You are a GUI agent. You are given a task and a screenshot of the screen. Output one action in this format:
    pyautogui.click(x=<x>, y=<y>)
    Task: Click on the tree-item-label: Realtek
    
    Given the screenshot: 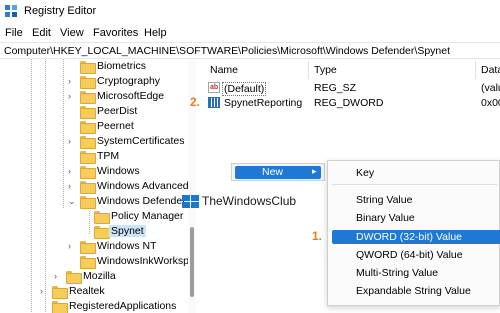 What is the action you would take?
    pyautogui.click(x=87, y=291)
    